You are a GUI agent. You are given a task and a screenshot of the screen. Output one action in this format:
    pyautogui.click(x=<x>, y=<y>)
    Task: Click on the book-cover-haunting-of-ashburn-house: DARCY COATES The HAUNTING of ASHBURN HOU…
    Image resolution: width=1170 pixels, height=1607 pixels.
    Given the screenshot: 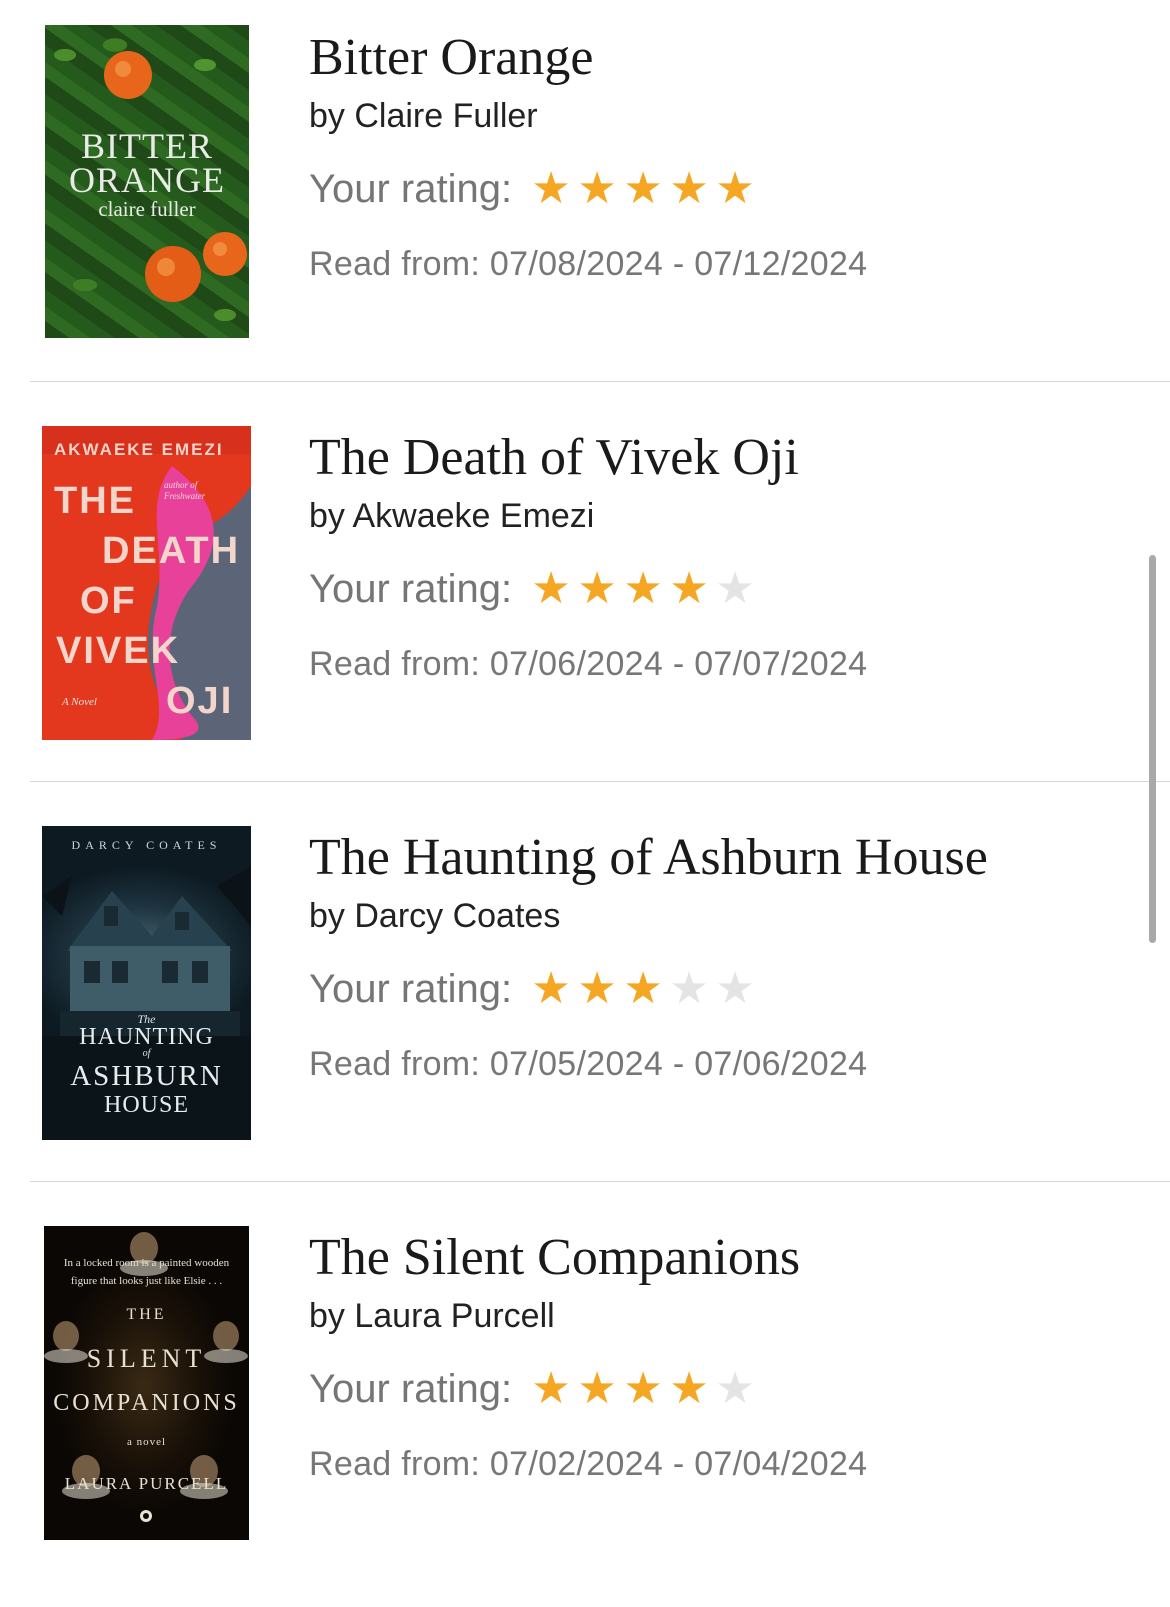 What is the action you would take?
    pyautogui.click(x=146, y=983)
    